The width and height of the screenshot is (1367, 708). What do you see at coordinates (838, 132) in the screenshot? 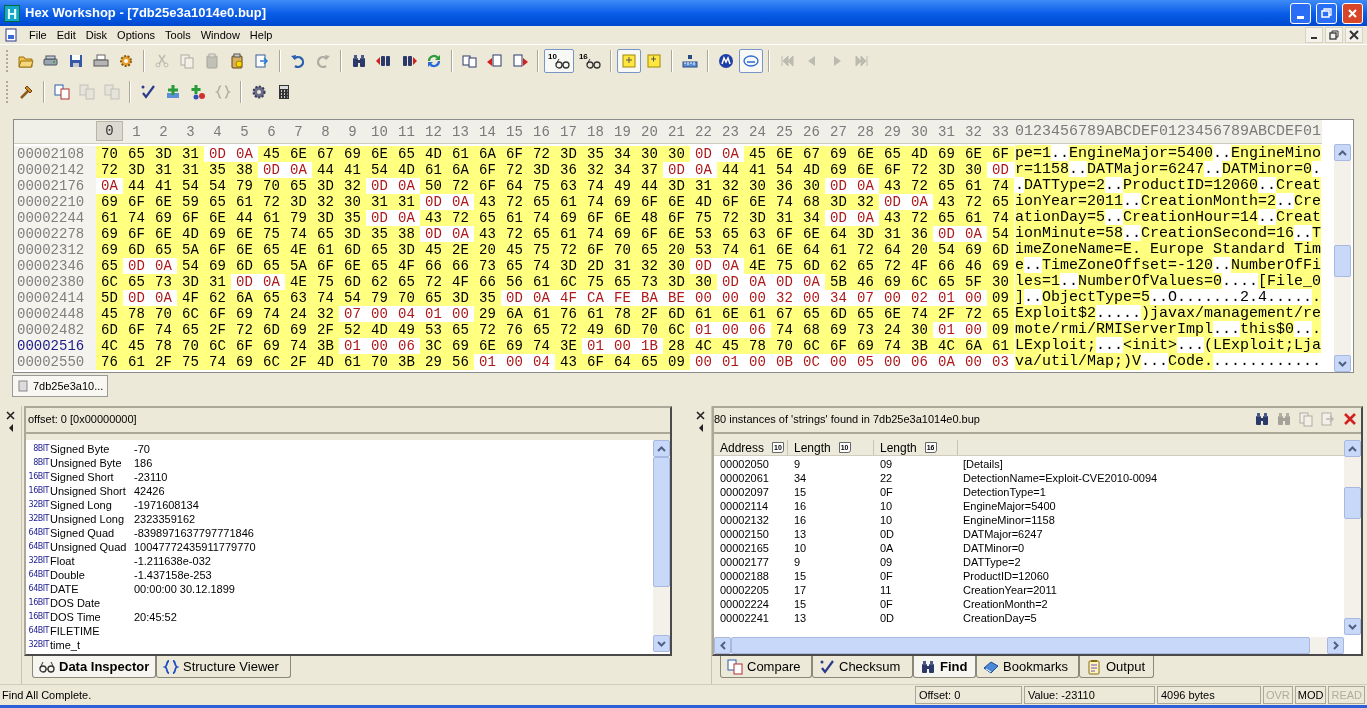
I see `column-header: 27` at bounding box center [838, 132].